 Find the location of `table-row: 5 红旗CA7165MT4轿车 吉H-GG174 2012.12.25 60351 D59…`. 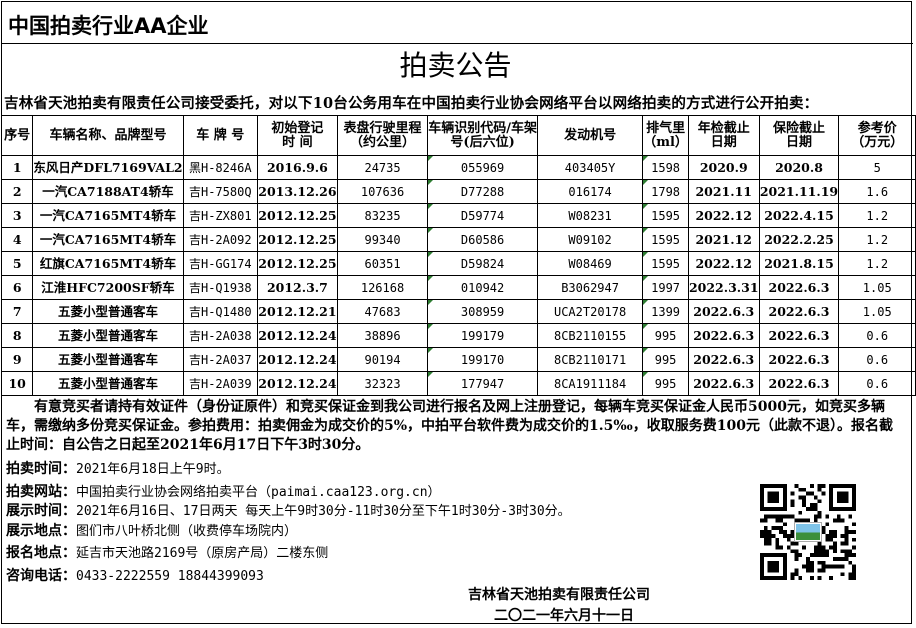

table-row: 5 红旗CA7165MT4轿车 吉H-GG174 2012.12.25 60351 D59… is located at coordinates (458, 263).